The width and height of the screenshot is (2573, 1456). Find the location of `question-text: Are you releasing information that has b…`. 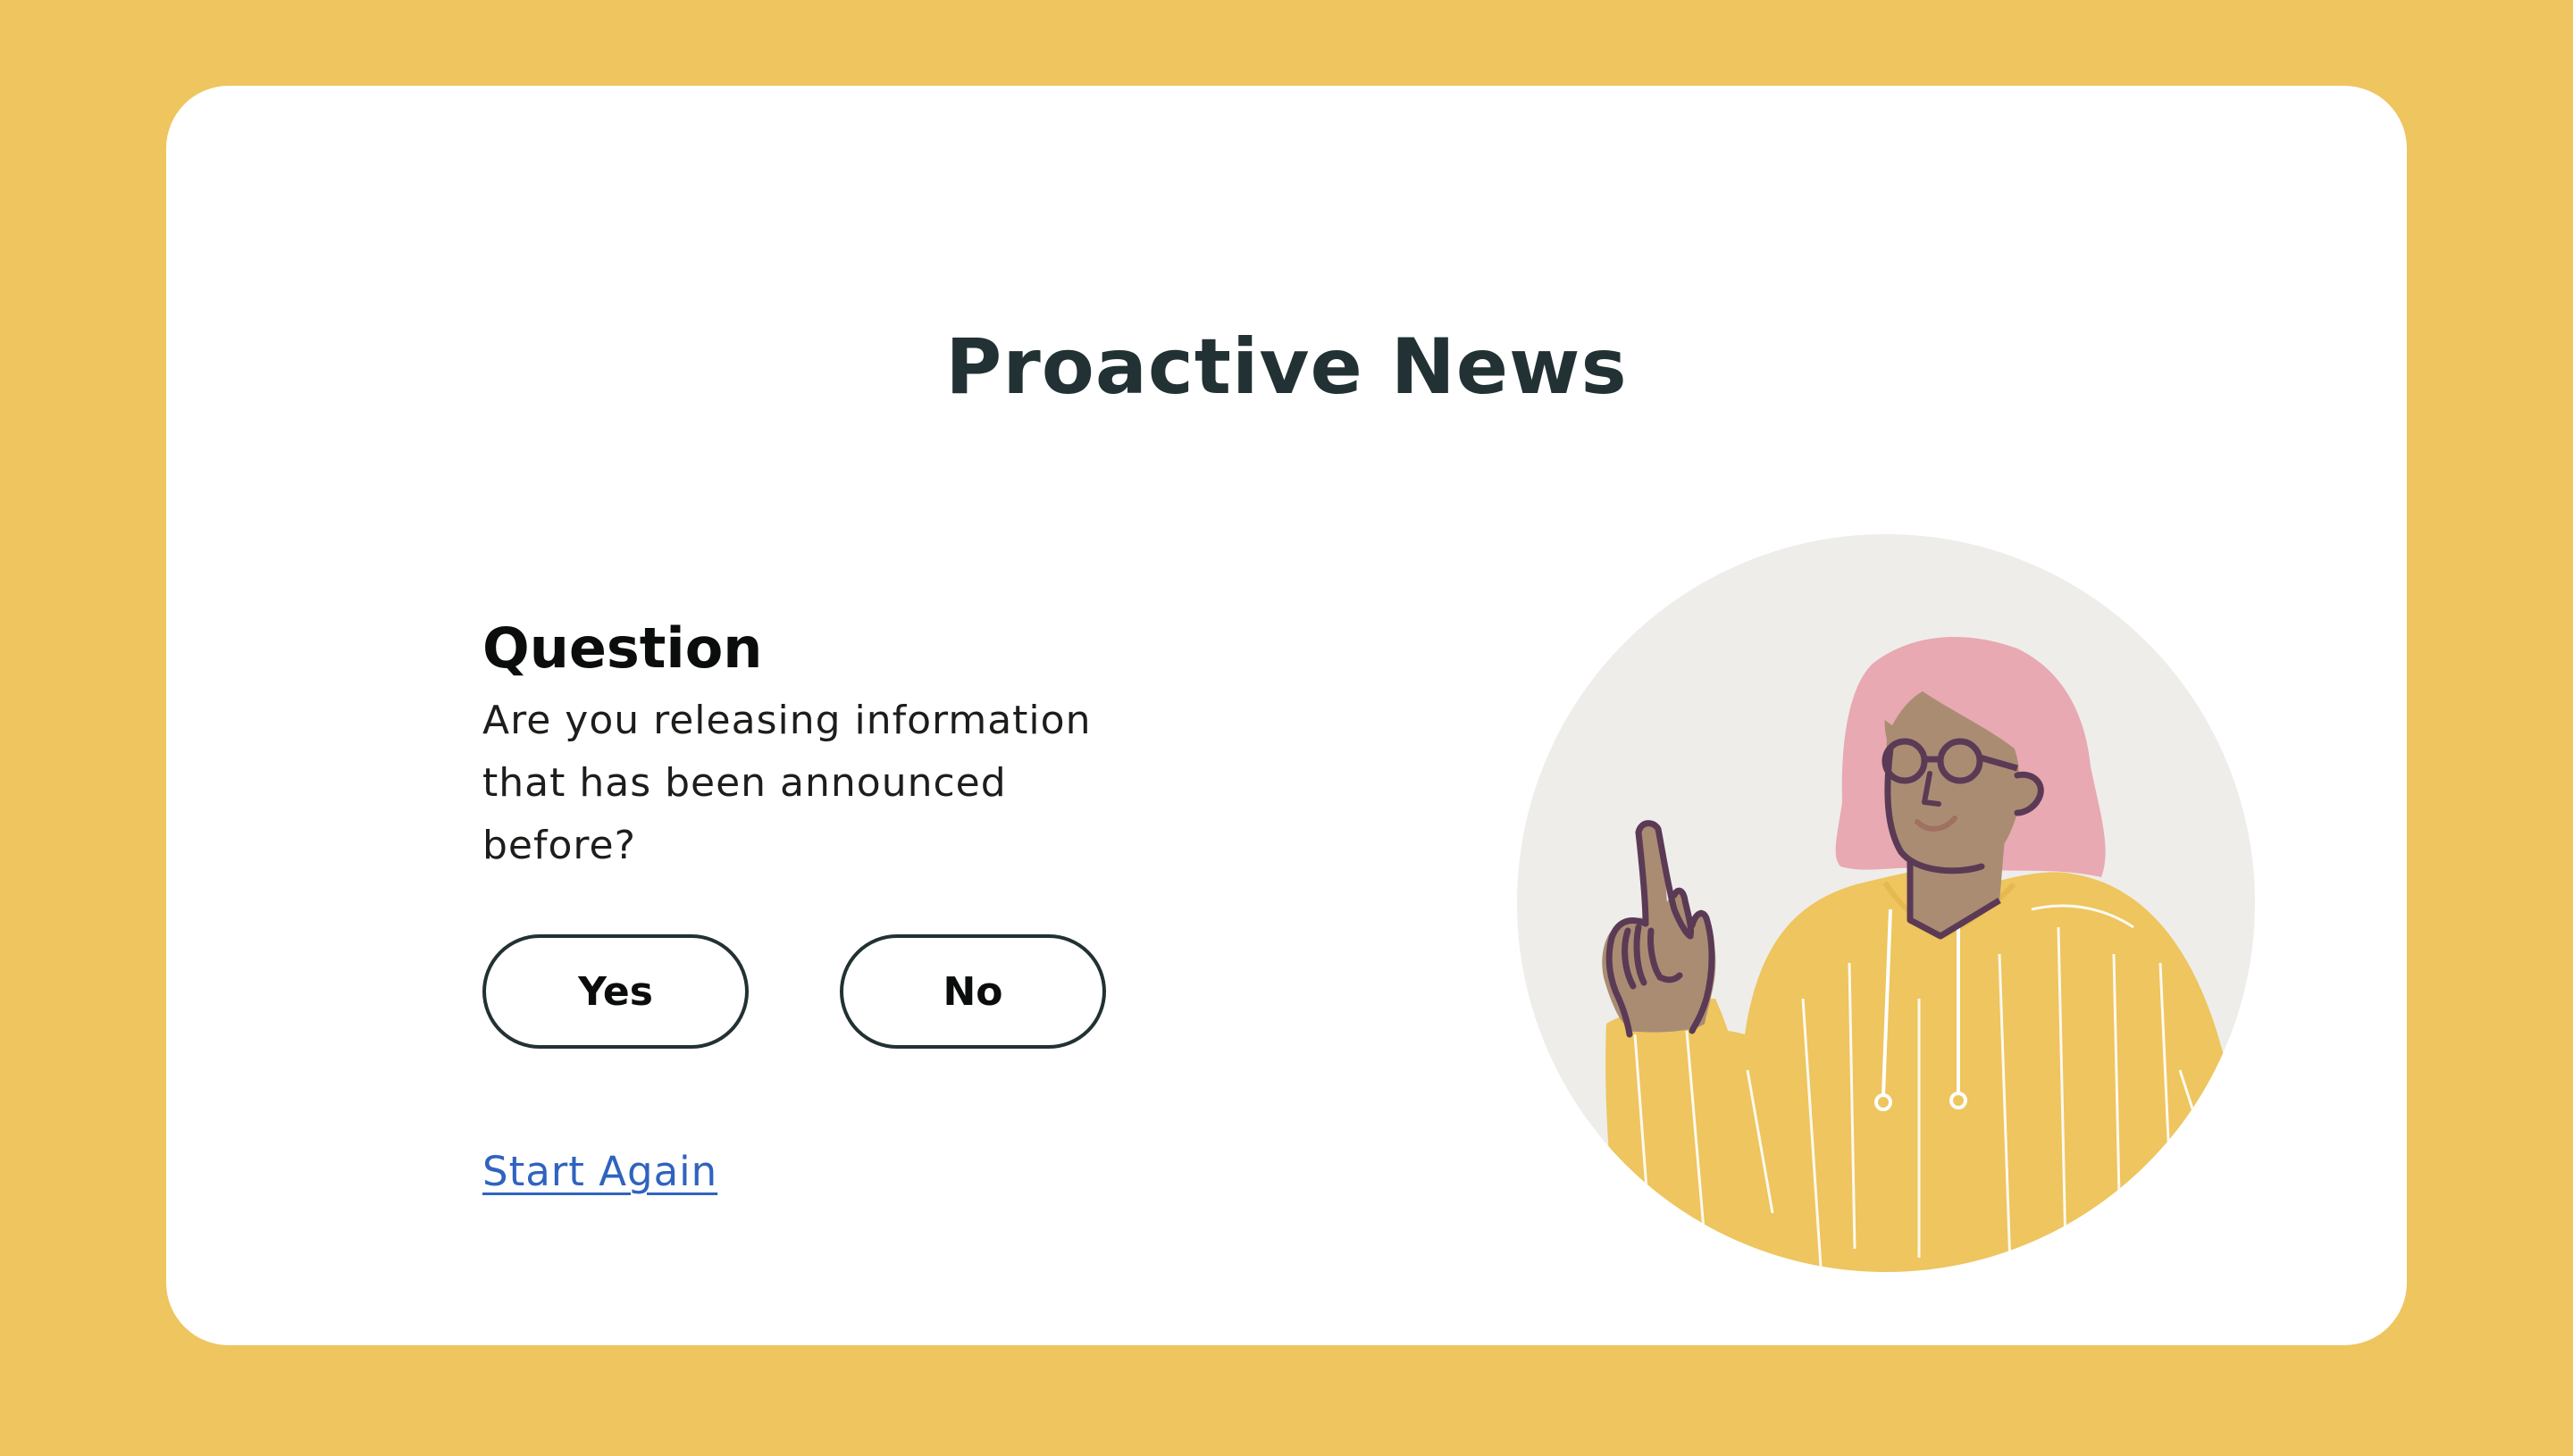

question-text: Are you releasing information that has b… is located at coordinates (787, 783).